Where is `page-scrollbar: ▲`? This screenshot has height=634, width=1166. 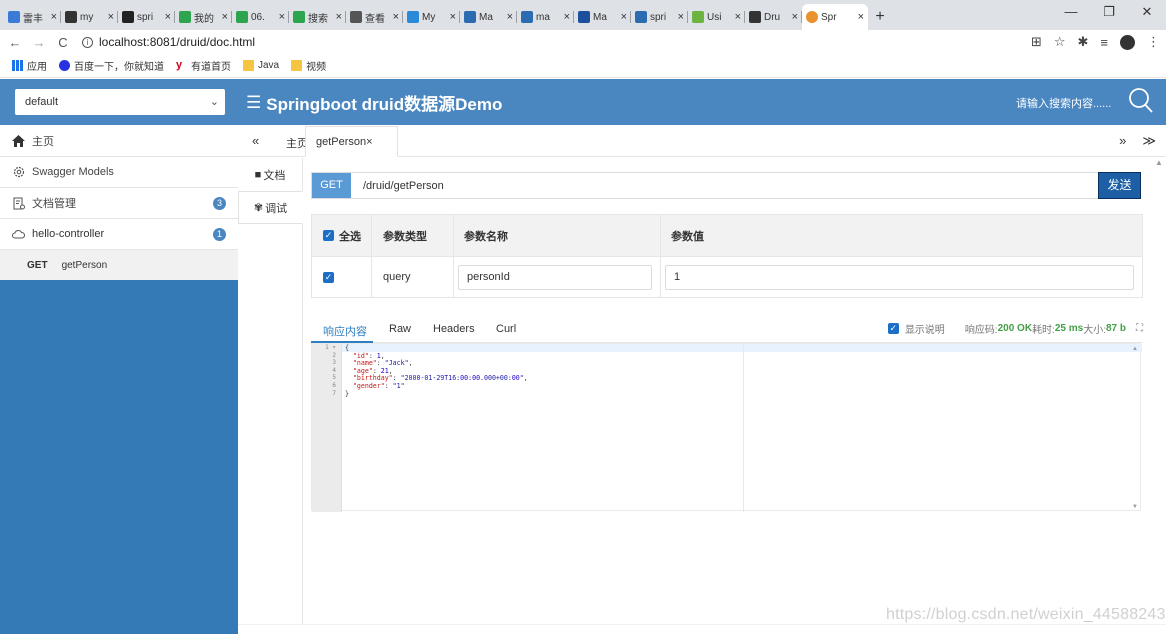 page-scrollbar: ▲ is located at coordinates (1159, 396).